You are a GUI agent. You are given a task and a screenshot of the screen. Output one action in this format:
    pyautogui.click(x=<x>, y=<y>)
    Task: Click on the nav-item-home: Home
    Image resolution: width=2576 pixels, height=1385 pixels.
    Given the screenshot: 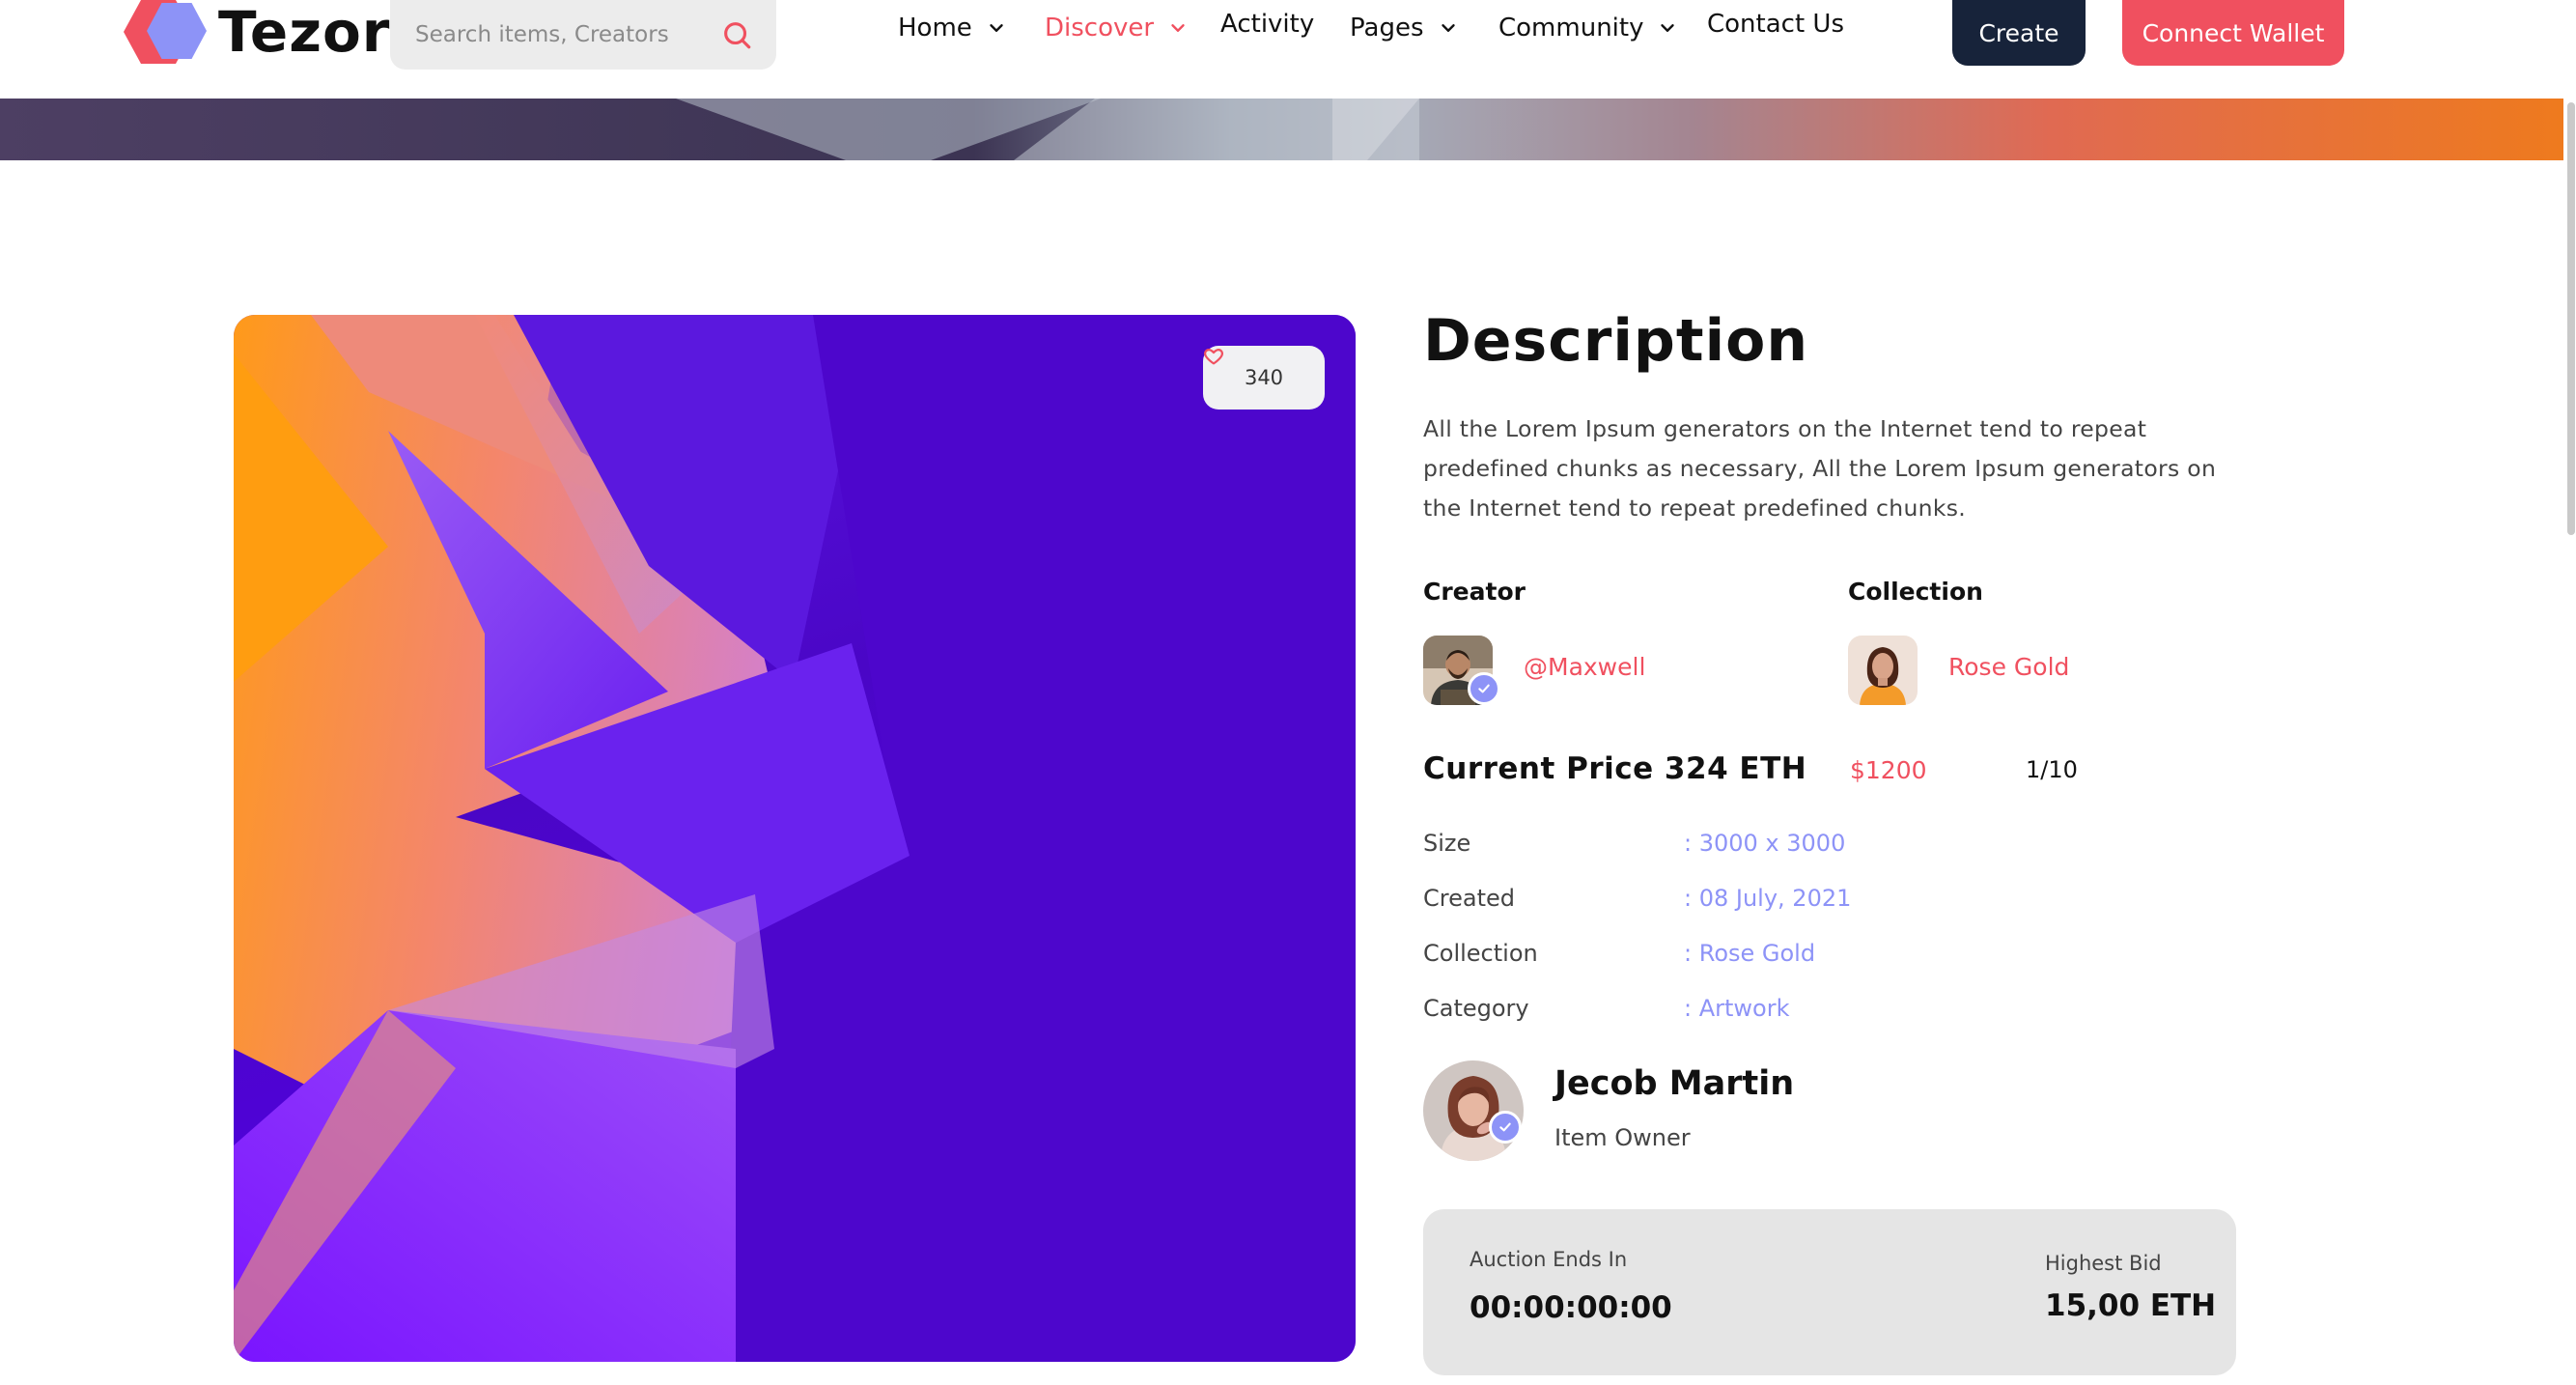 What is the action you would take?
    pyautogui.click(x=953, y=28)
    